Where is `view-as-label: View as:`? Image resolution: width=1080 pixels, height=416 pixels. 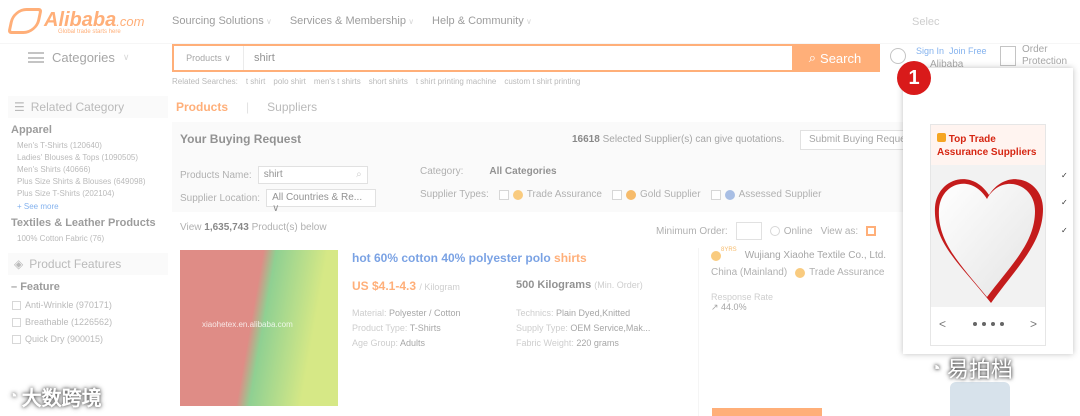
view-as-label: View as: is located at coordinates (839, 231).